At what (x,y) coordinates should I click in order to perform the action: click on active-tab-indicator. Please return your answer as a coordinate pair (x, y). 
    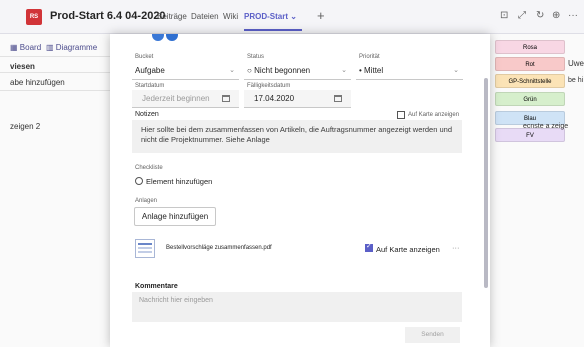
    Looking at the image, I should click on (273, 30).